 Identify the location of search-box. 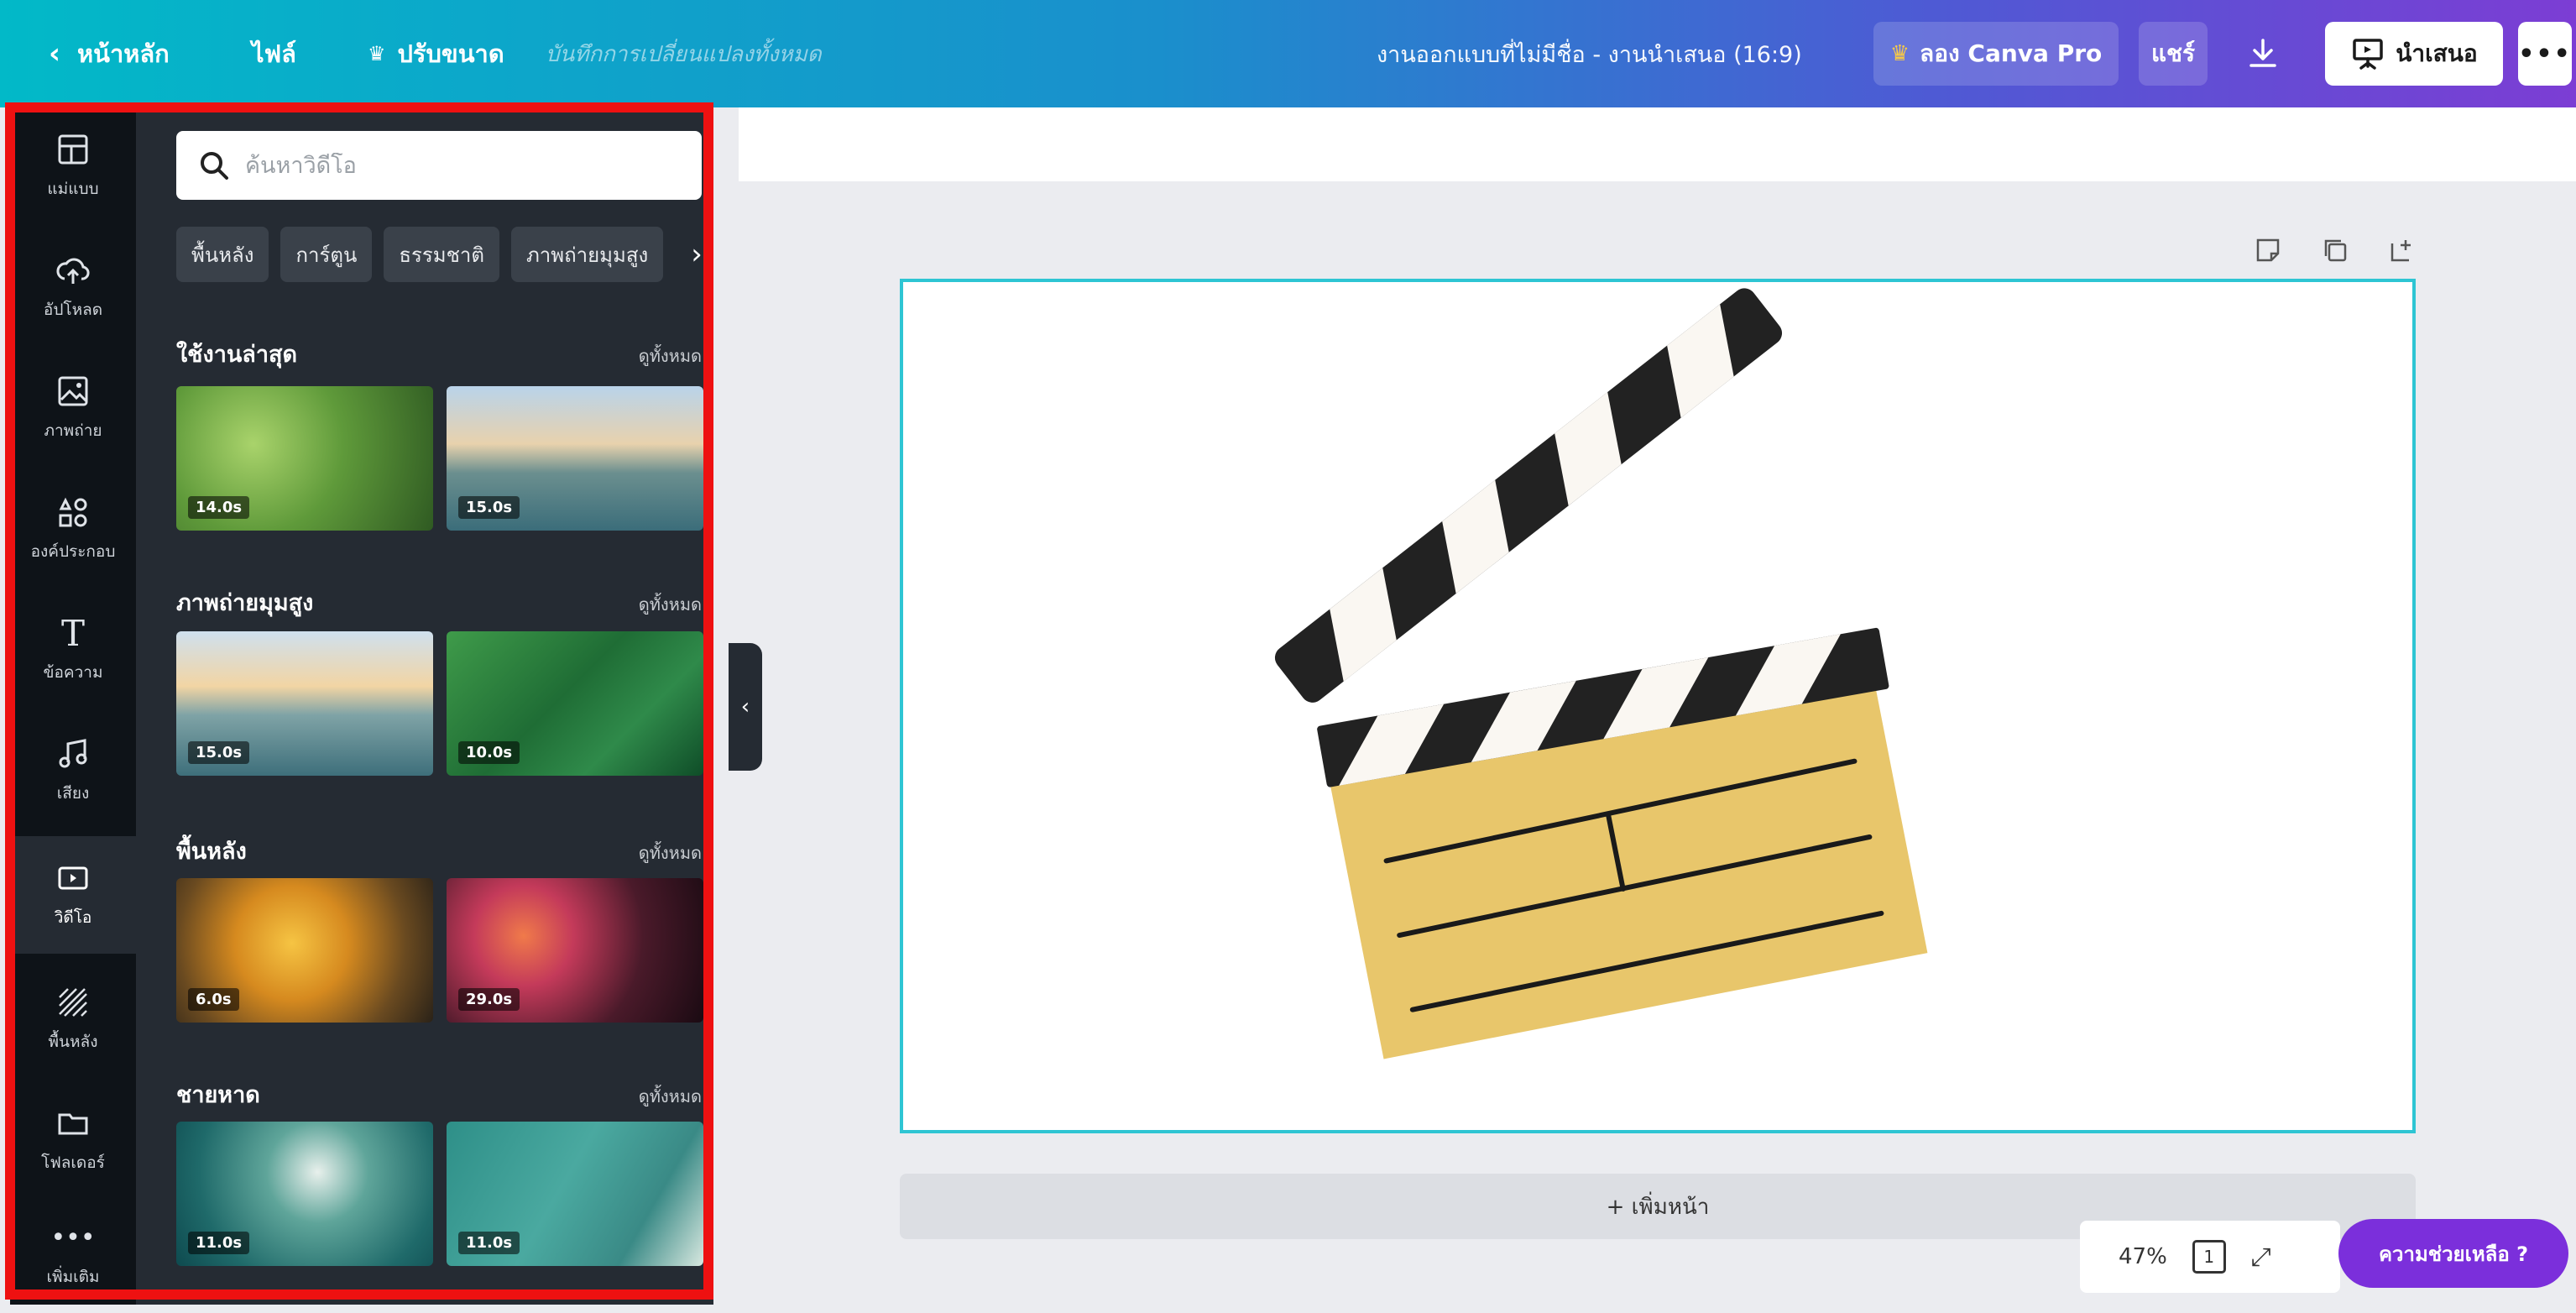
(439, 165).